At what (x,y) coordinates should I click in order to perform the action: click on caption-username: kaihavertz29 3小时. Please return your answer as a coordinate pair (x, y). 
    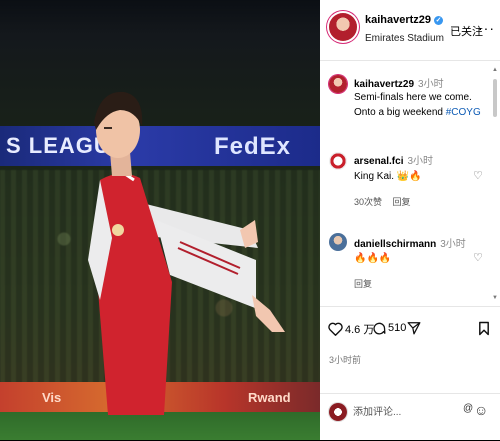
    Looking at the image, I should click on (399, 82).